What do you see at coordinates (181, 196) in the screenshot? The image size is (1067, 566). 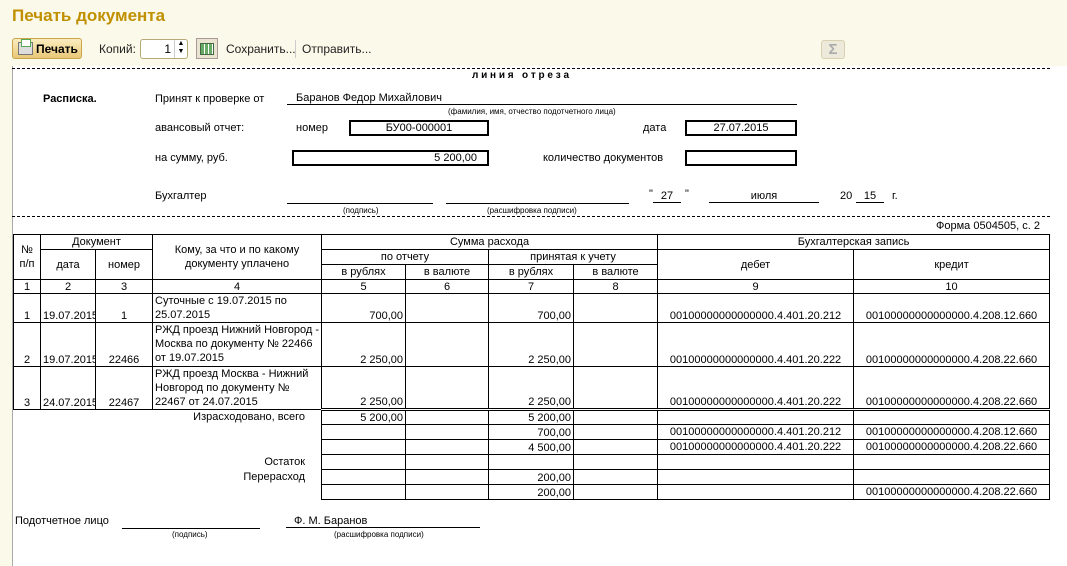 I see `accountant-label: Бухгалтер` at bounding box center [181, 196].